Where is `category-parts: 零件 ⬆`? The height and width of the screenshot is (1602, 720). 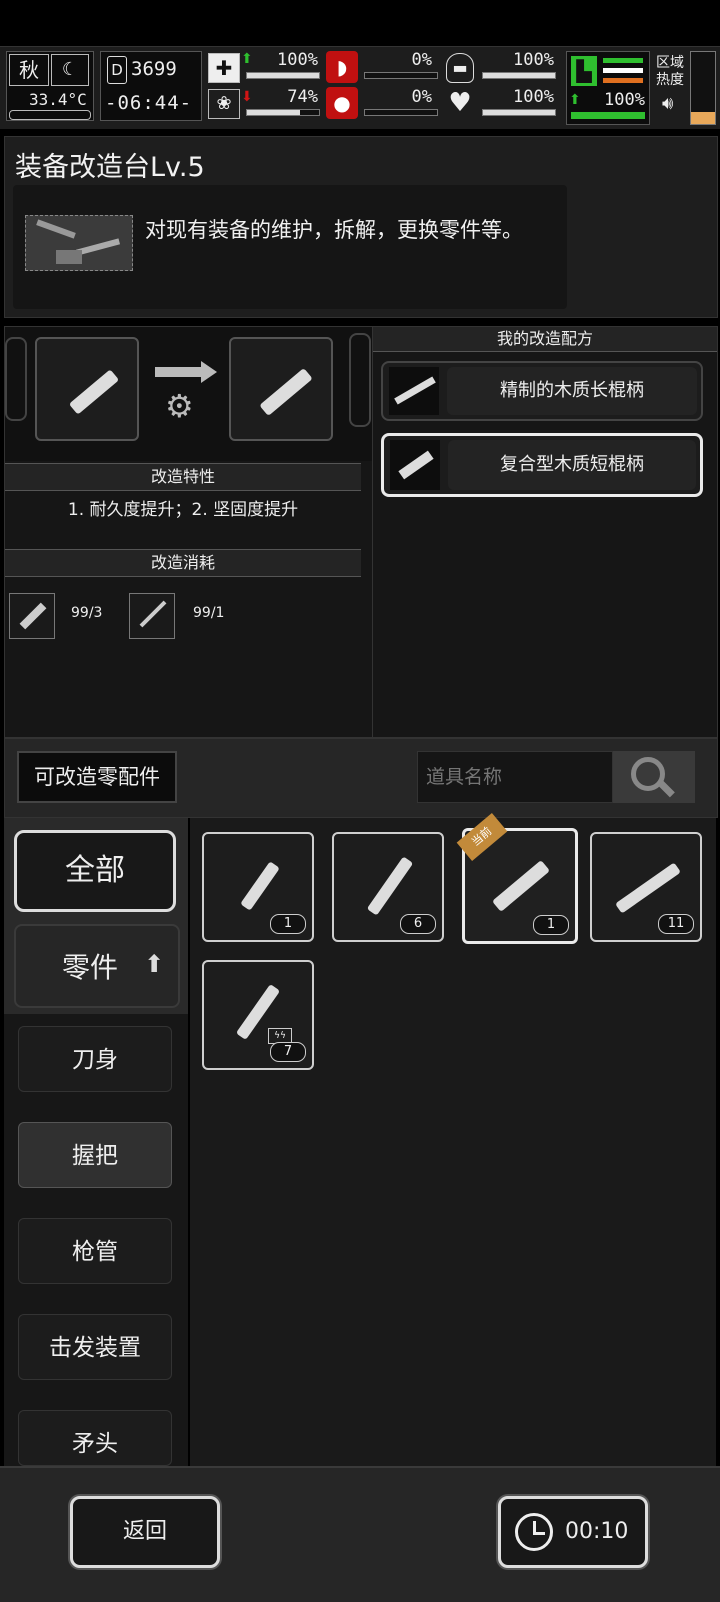 category-parts: 零件 ⬆ is located at coordinates (97, 966).